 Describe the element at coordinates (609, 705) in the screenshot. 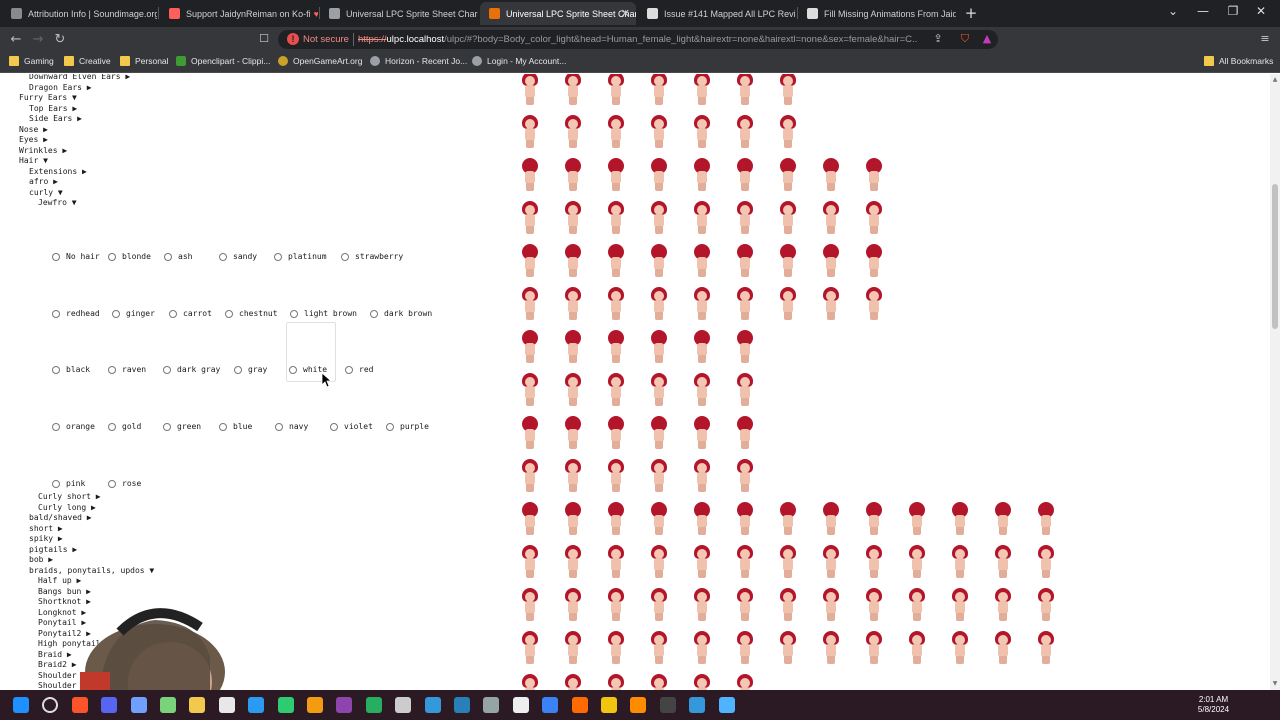

I see `taskbar-folder-icon` at that location.